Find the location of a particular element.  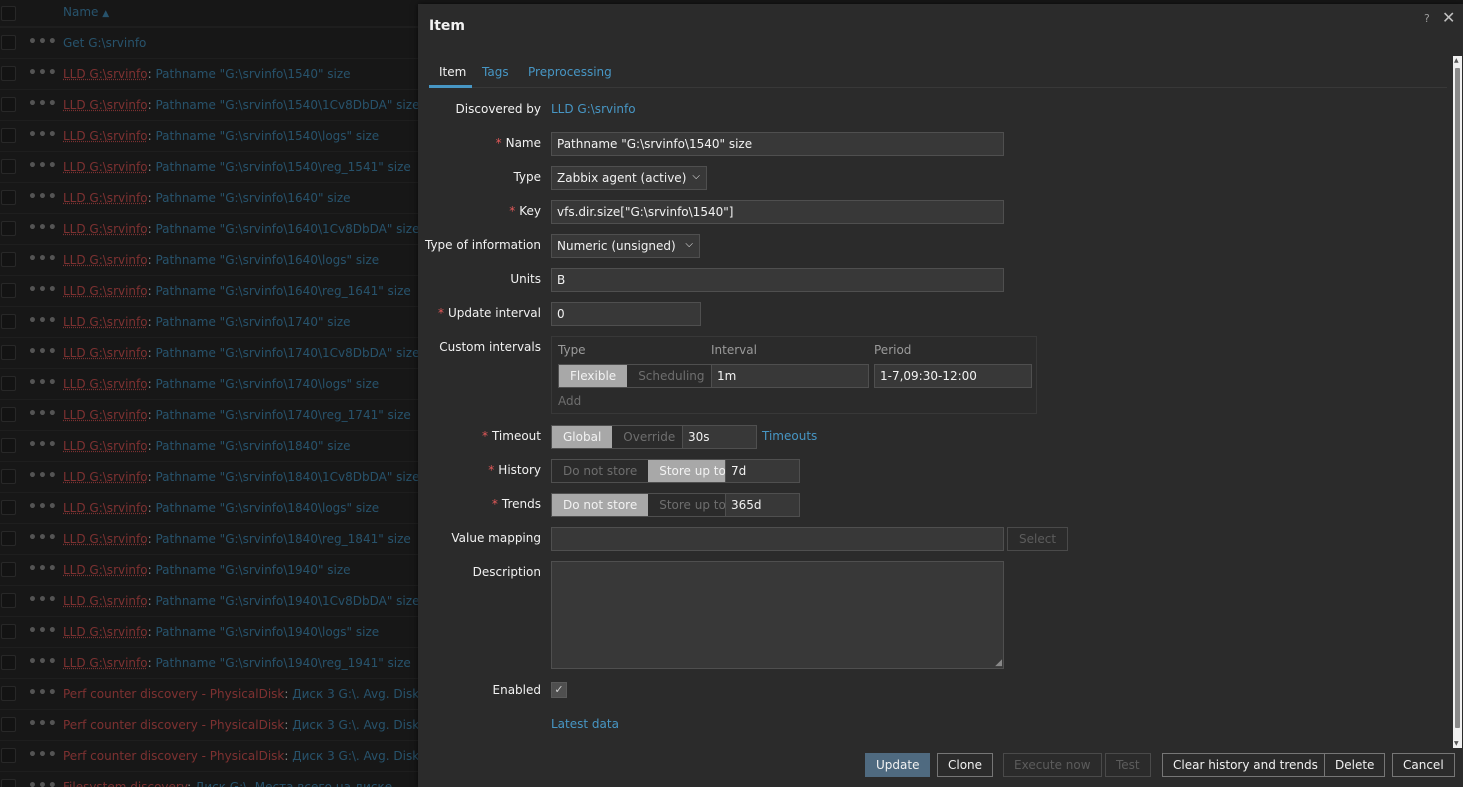

enabled-label: Enabled is located at coordinates (517, 690).